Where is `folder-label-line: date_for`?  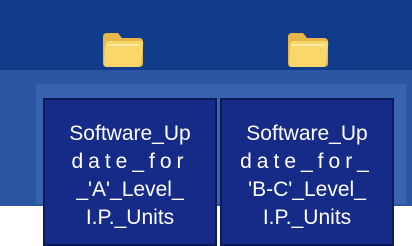 folder-label-line: date_for is located at coordinates (130, 161).